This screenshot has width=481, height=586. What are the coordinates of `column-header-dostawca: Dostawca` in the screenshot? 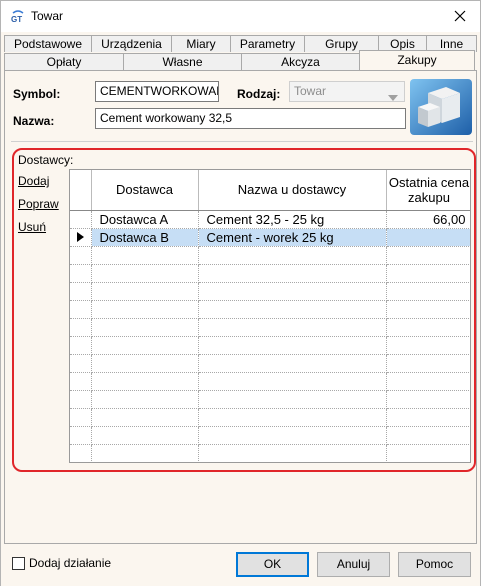 It's located at (145, 190).